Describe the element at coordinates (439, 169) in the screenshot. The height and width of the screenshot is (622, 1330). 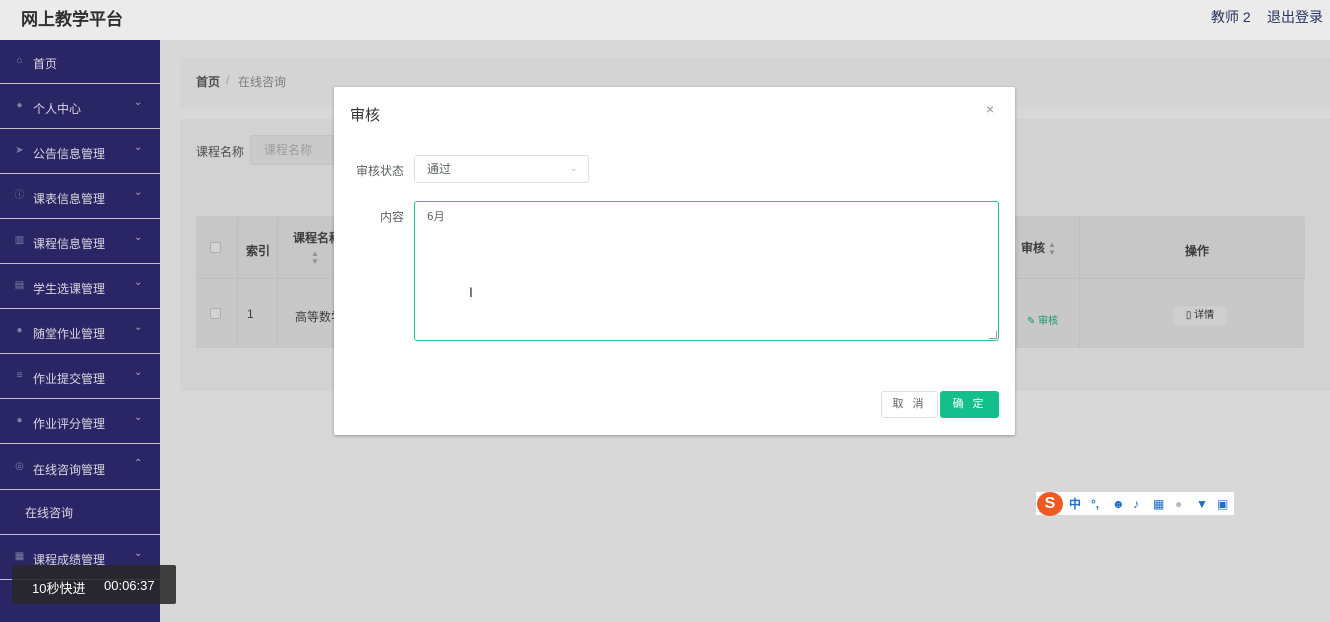
I see `status-select-value: 通过` at that location.